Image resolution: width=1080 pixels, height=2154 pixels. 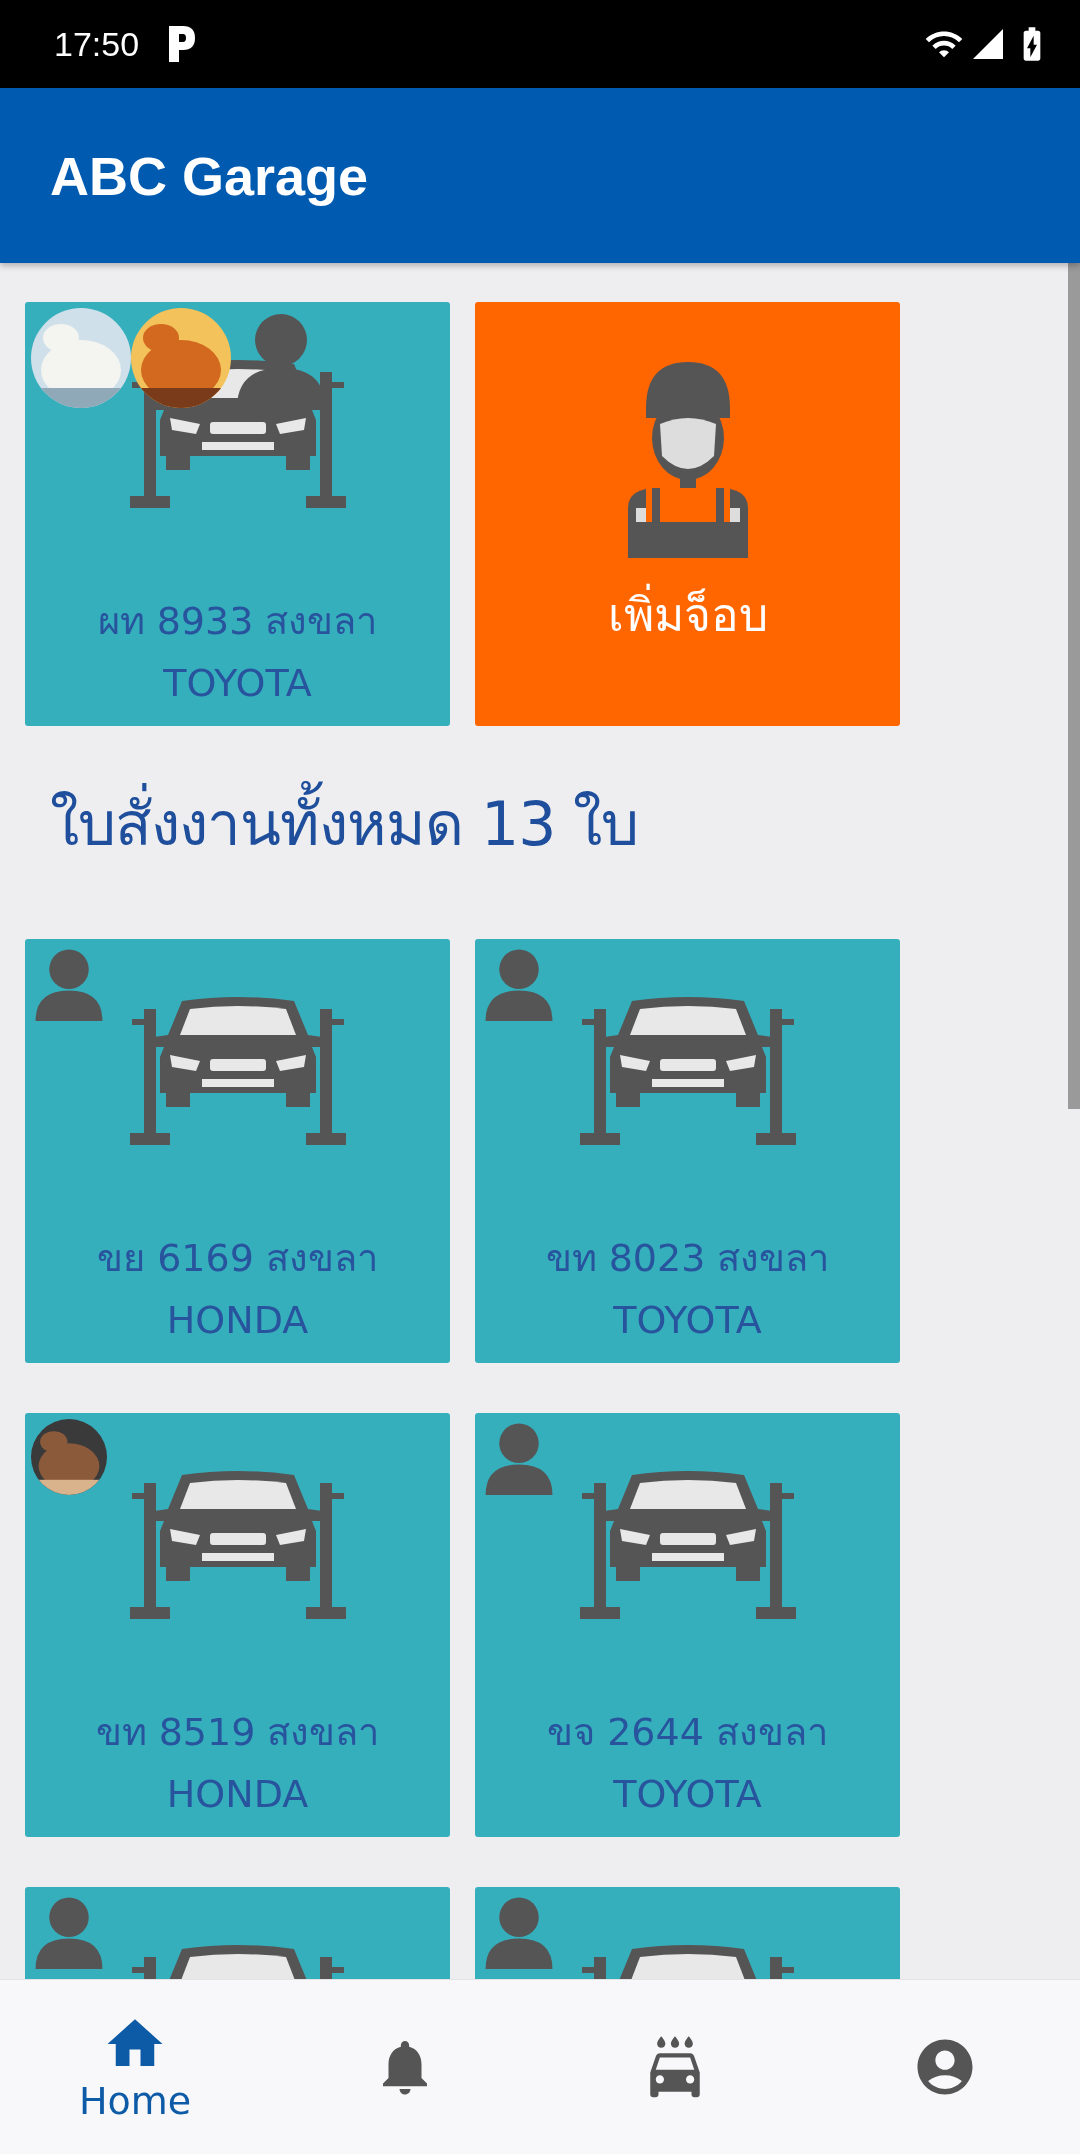 What do you see at coordinates (687, 1151) in the screenshot?
I see `job-card: ขท 8023 สงขลา TOYOTA` at bounding box center [687, 1151].